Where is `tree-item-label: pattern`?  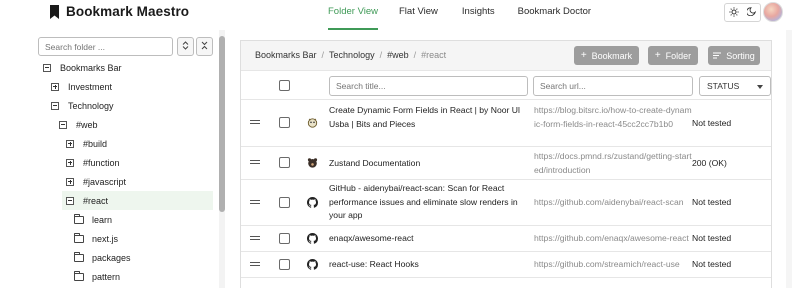
tree-item-label: pattern is located at coordinates (106, 276).